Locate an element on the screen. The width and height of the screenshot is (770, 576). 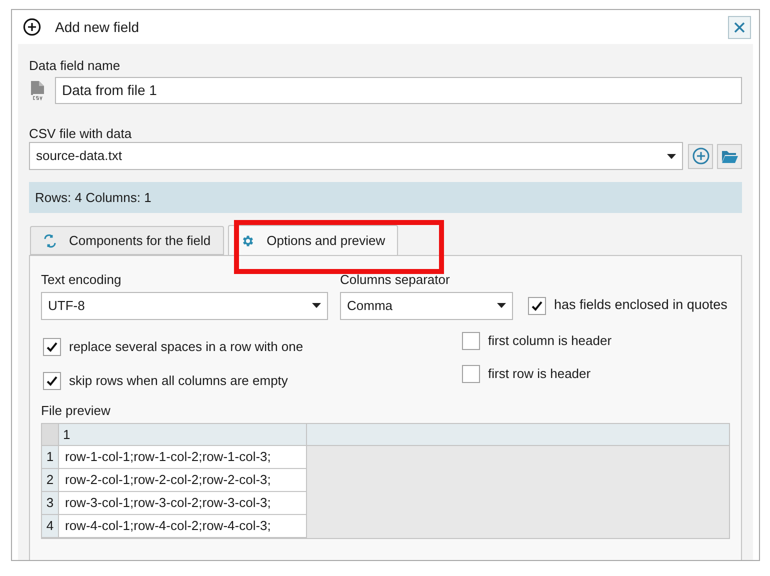
table-cell: row-2-col-1;row-2-col-2;row-2-col-3; is located at coordinates (183, 480).